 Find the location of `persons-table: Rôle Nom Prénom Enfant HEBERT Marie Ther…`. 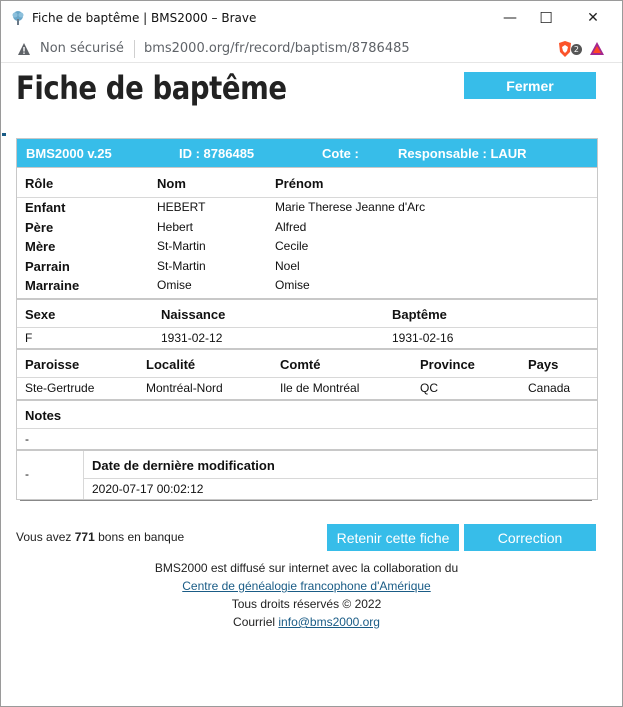

persons-table: Rôle Nom Prénom Enfant HEBERT Marie Ther… is located at coordinates (307, 220).